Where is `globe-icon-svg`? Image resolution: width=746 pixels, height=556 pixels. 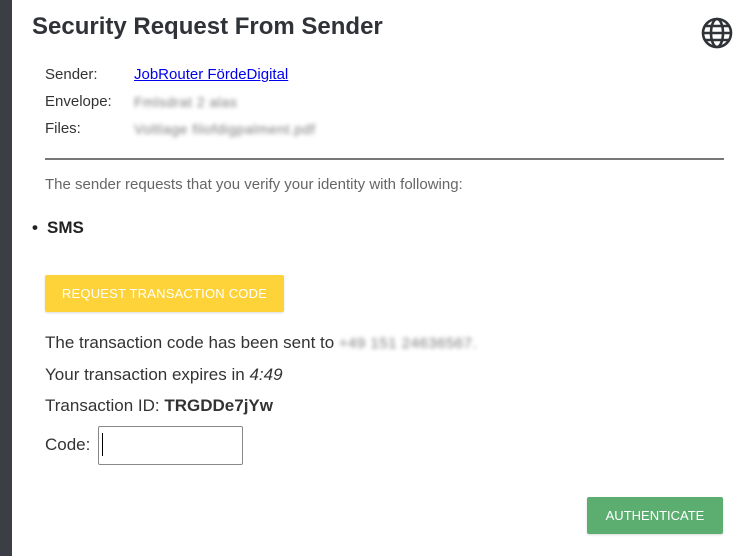
globe-icon-svg is located at coordinates (717, 33).